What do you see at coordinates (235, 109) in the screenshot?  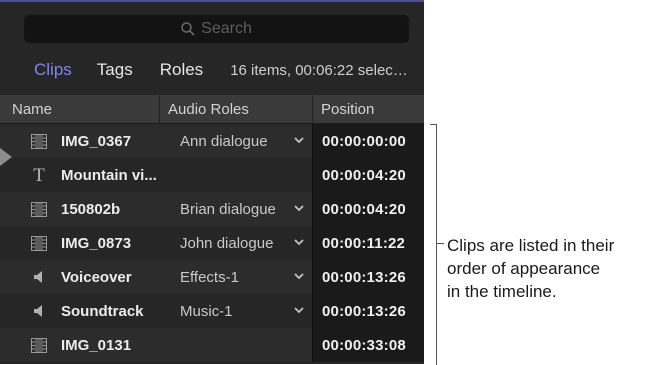 I see `column-header-audio-roles: Audio Roles` at bounding box center [235, 109].